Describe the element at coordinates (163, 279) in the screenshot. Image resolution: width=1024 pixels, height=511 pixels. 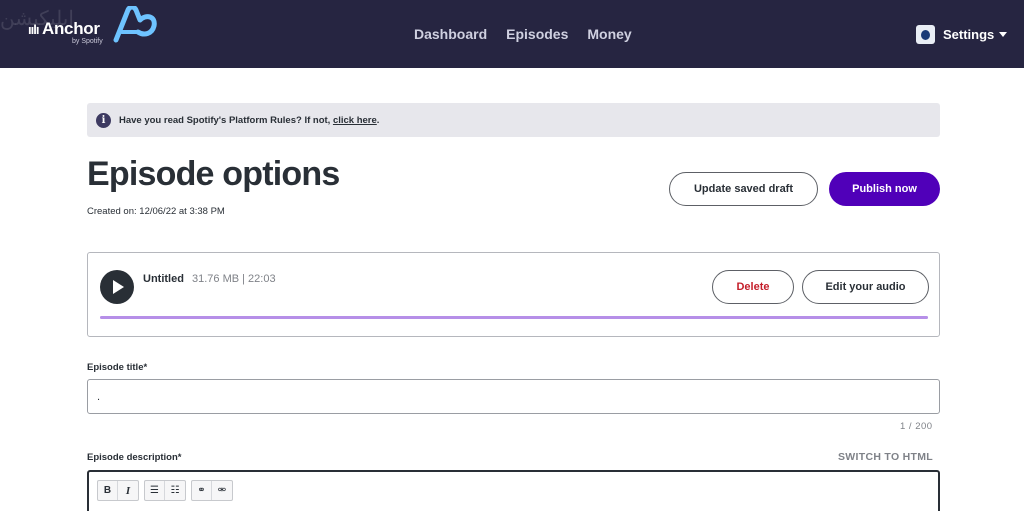
I see `audio-name: Untitled` at that location.